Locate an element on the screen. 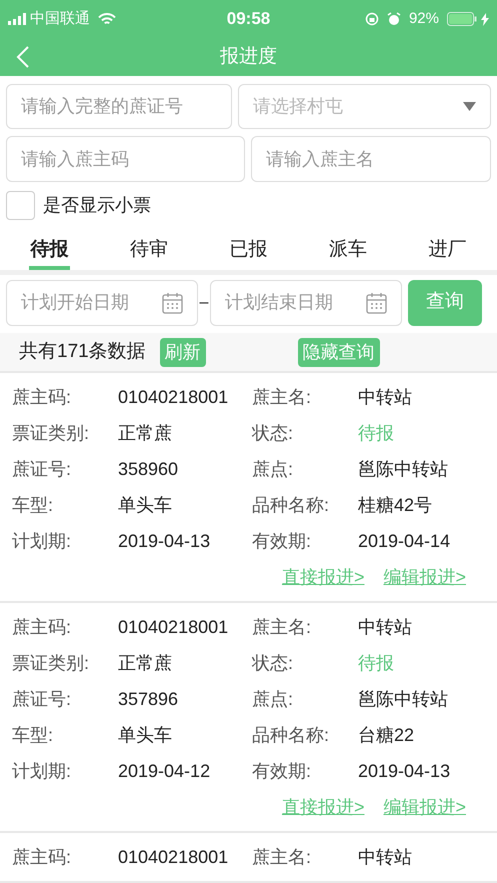 This screenshot has width=497, height=883. dropdown-field: 请选择村屯 is located at coordinates (364, 106).